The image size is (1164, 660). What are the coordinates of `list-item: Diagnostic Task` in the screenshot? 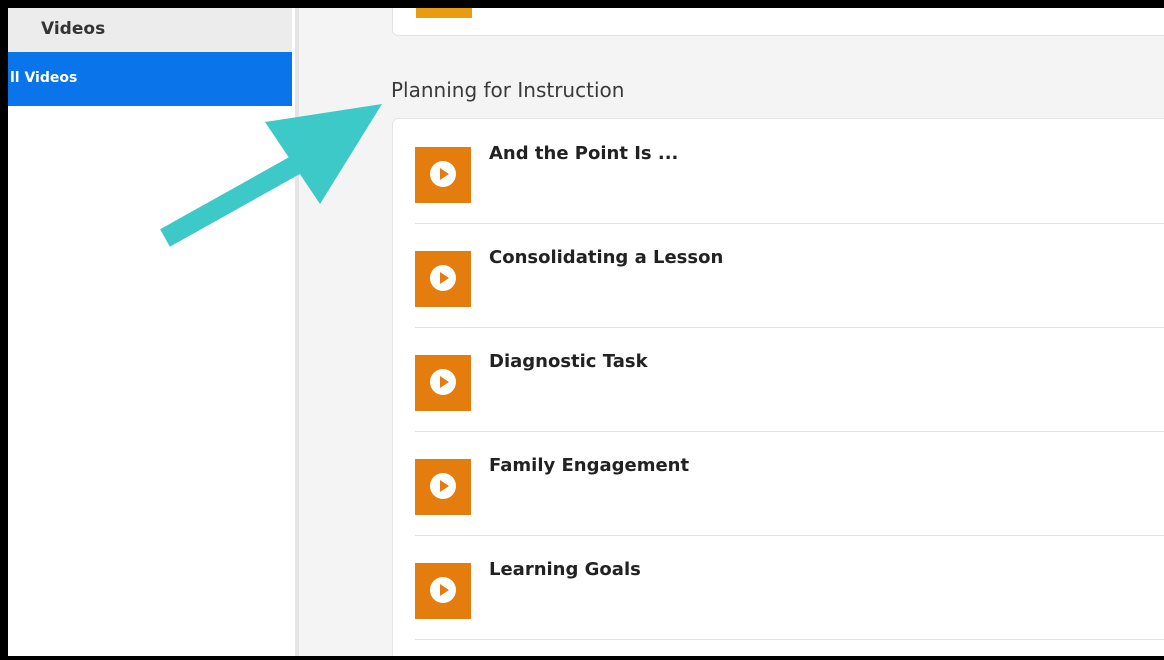 It's located at (789, 379).